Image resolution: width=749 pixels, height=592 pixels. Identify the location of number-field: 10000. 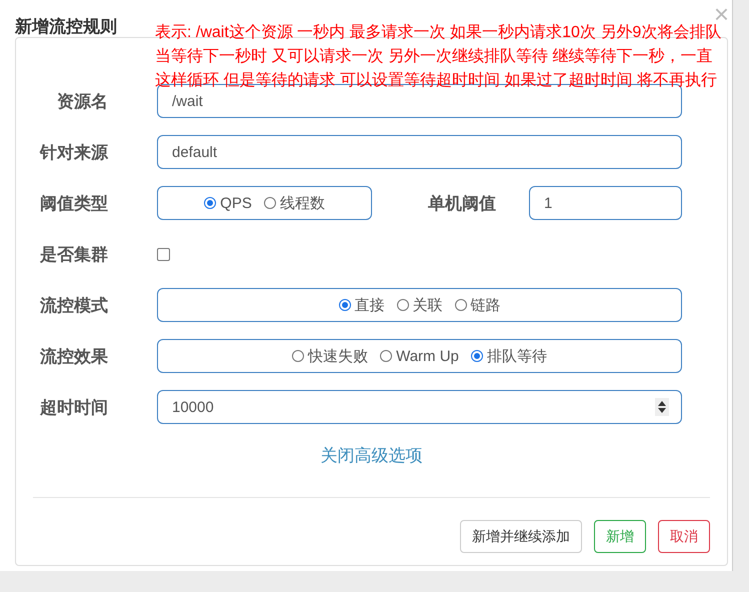
(419, 407).